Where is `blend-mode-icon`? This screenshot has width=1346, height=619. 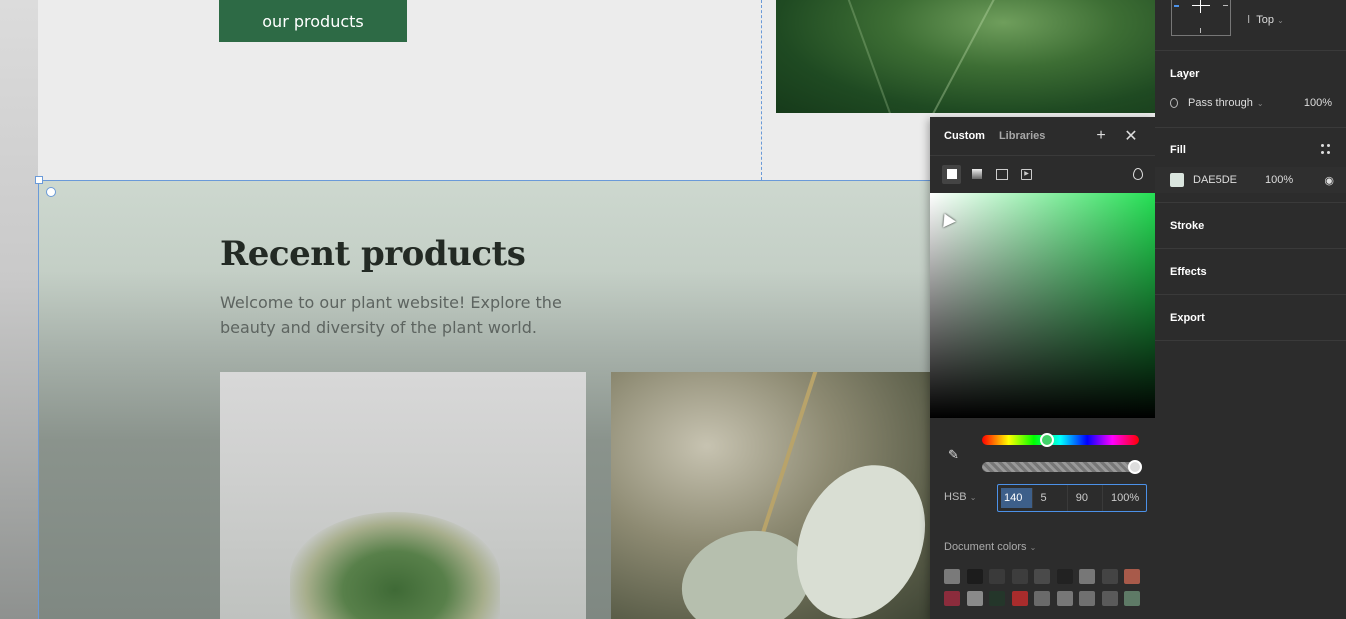
blend-mode-icon is located at coordinates (1174, 103).